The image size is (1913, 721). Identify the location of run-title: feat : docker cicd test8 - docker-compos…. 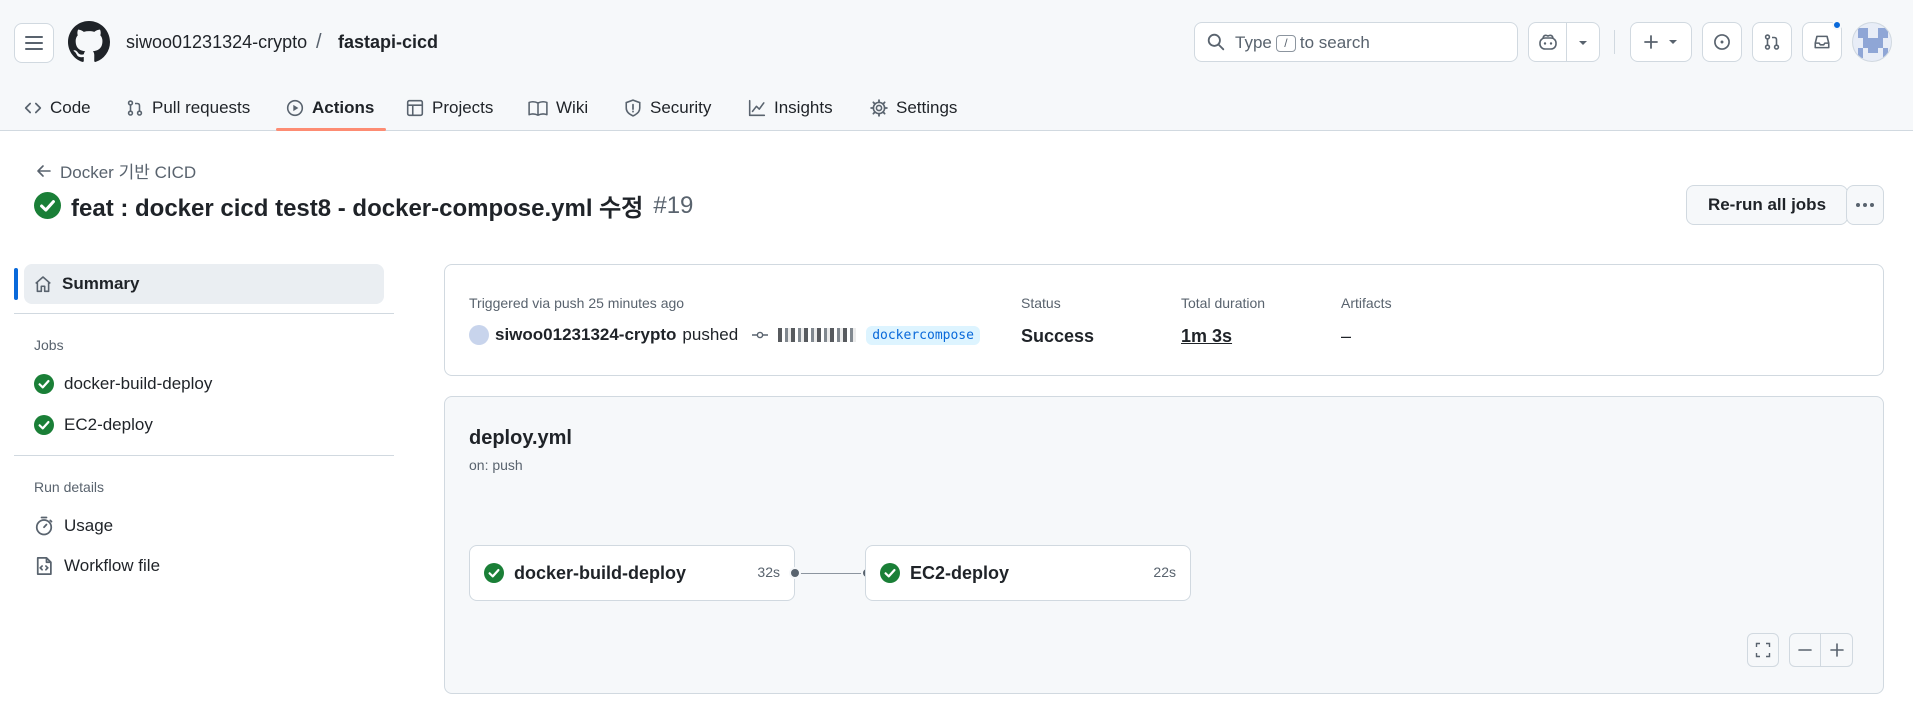
(357, 208).